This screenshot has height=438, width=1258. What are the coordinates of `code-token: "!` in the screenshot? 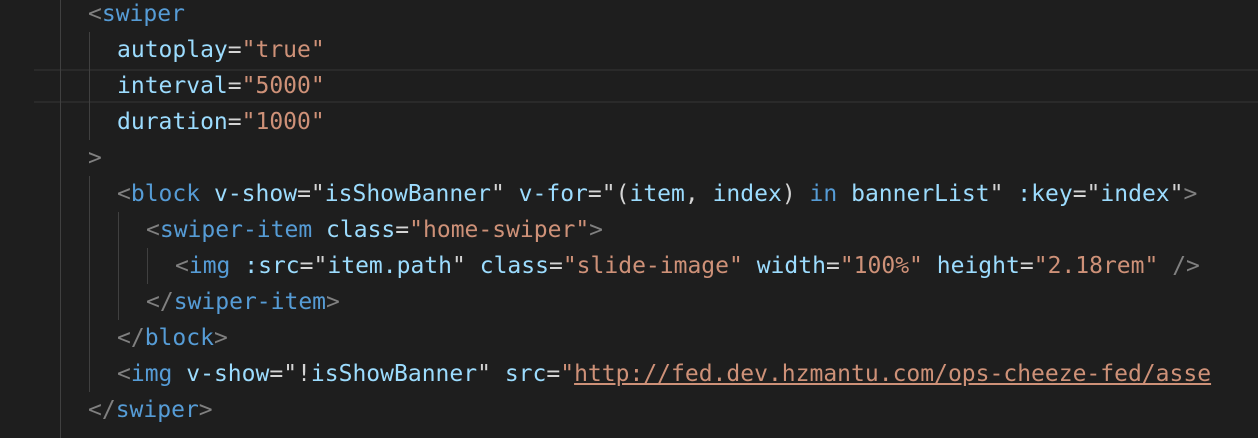 It's located at (297, 374).